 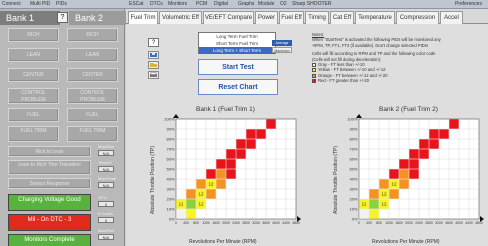 What do you see at coordinates (237, 36) in the screenshot?
I see `list-item: Long Term Fuel Trim` at bounding box center [237, 36].